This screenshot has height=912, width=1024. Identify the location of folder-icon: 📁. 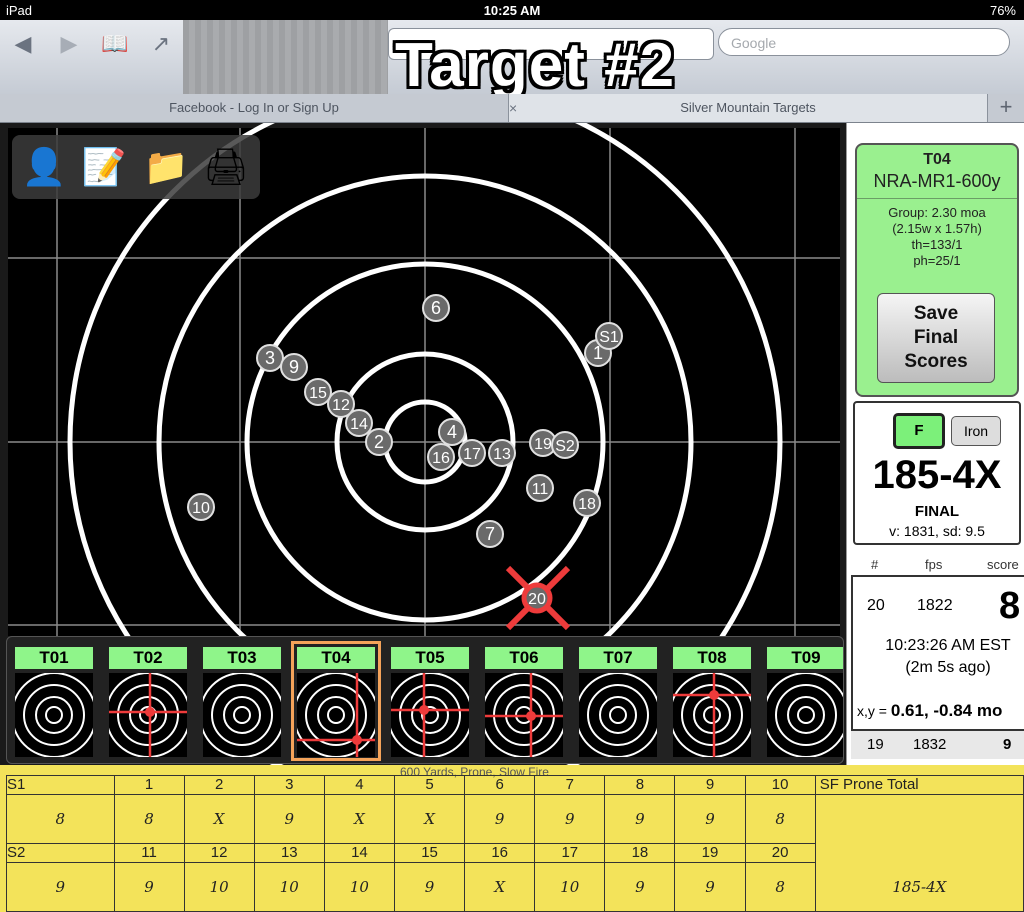
(166, 167).